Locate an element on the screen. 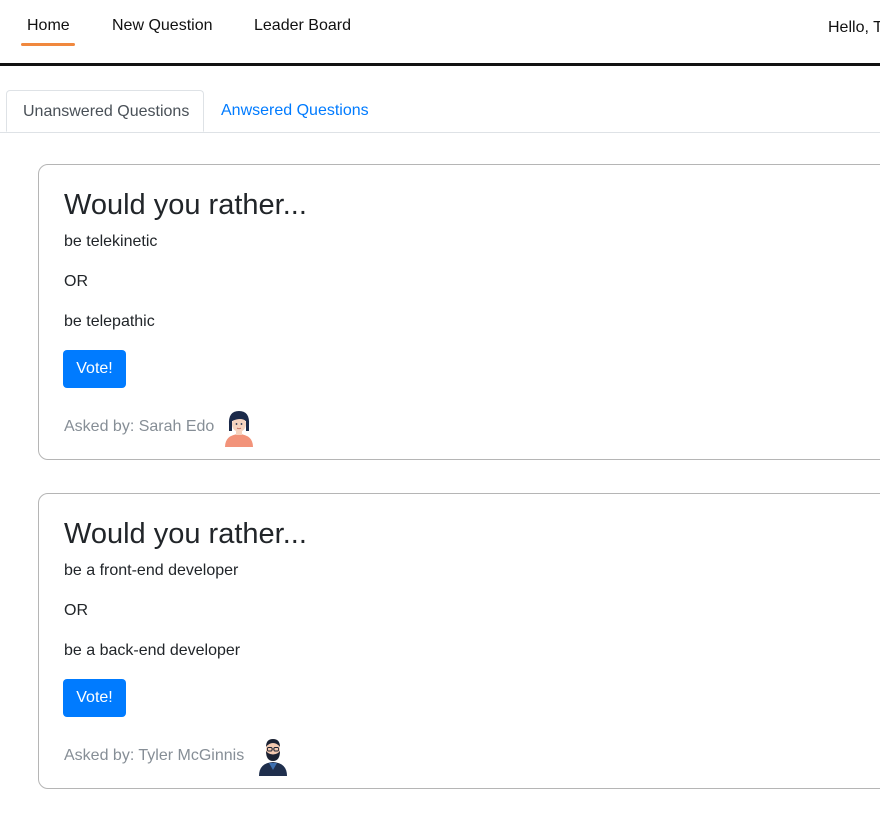 The height and width of the screenshot is (815, 880). option-two-text: be a back-end developer is located at coordinates (152, 650).